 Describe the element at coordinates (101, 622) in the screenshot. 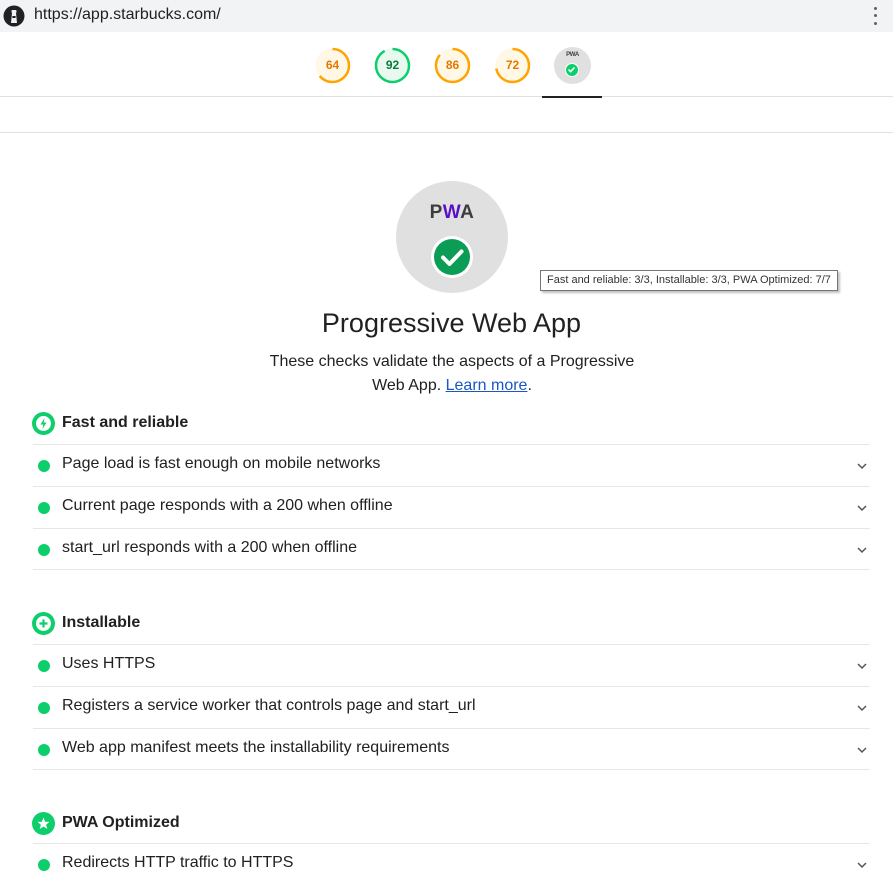

I see `group-title: Installable` at that location.